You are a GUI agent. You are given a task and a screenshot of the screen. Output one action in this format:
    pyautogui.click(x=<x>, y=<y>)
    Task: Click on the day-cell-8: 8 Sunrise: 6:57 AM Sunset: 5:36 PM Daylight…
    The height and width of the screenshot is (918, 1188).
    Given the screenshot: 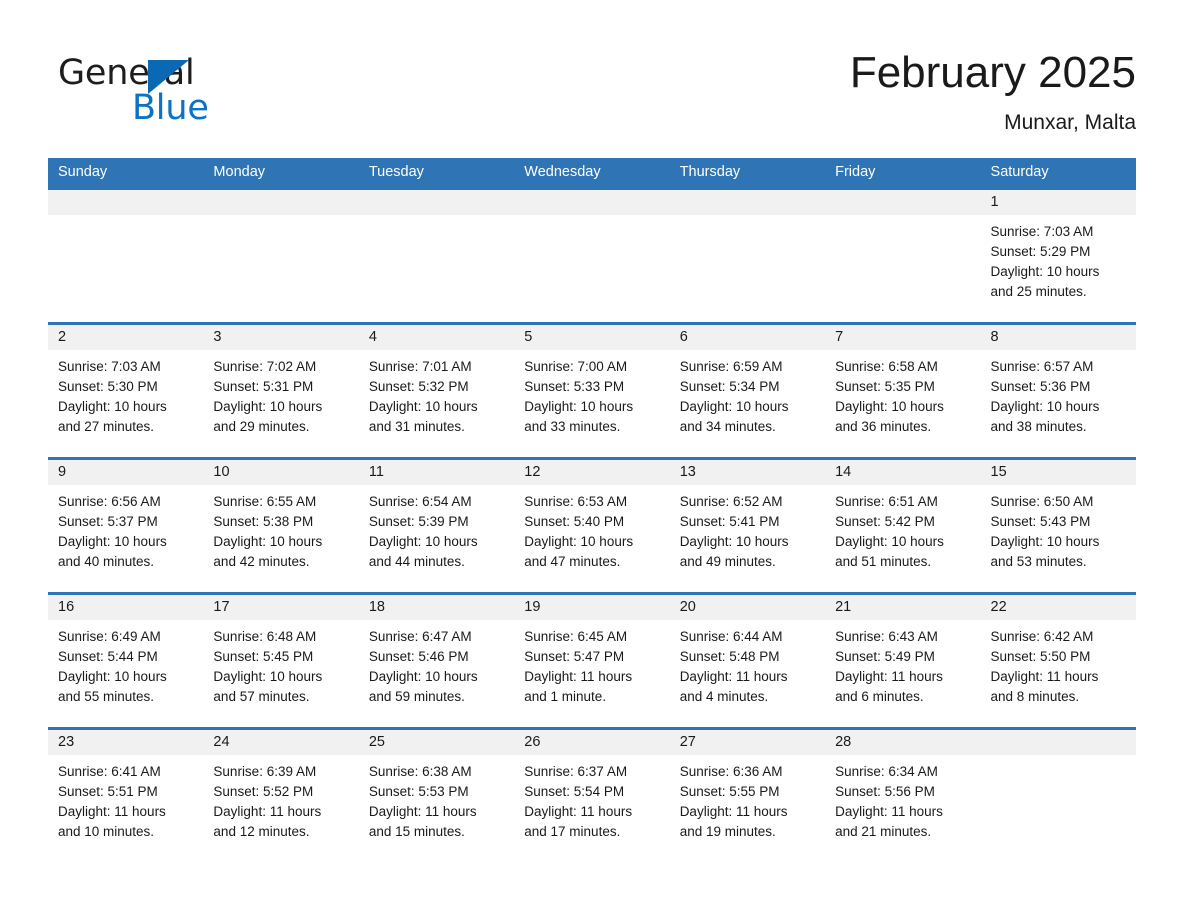 What is the action you would take?
    pyautogui.click(x=1058, y=391)
    